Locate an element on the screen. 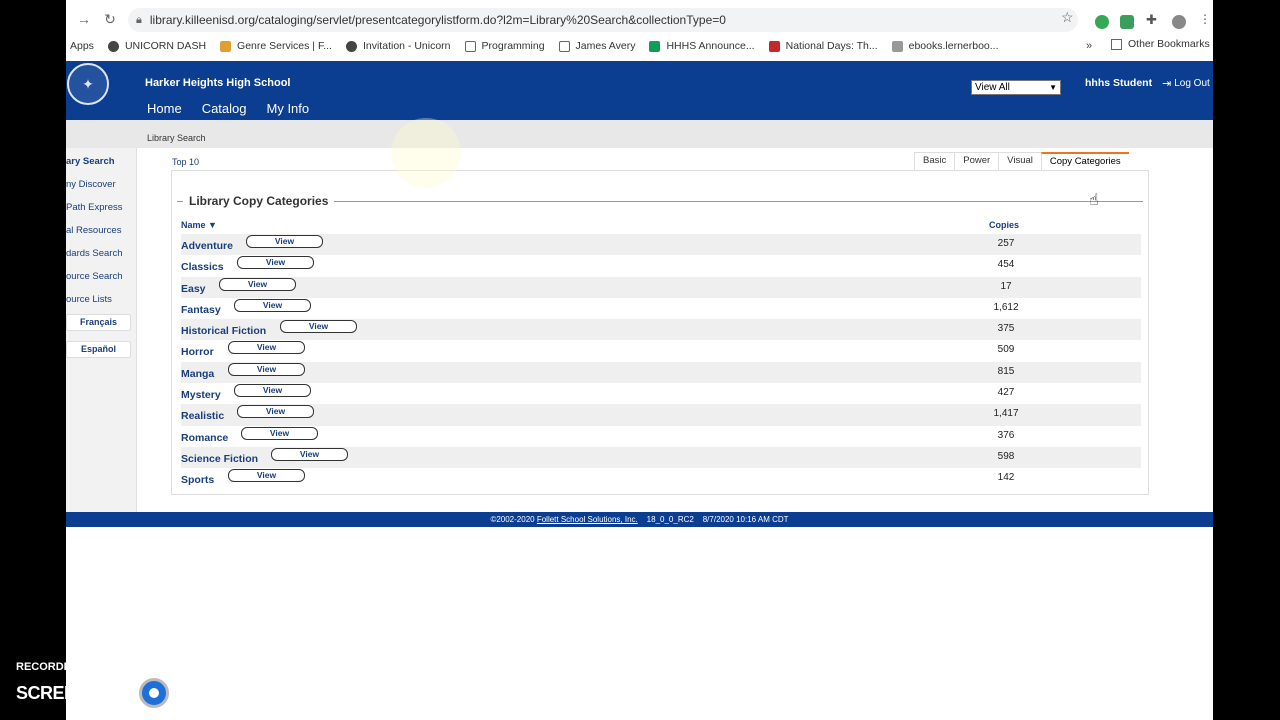 The image size is (1280, 720). sidebar-item-resource-lists: ource Lists is located at coordinates (89, 299).